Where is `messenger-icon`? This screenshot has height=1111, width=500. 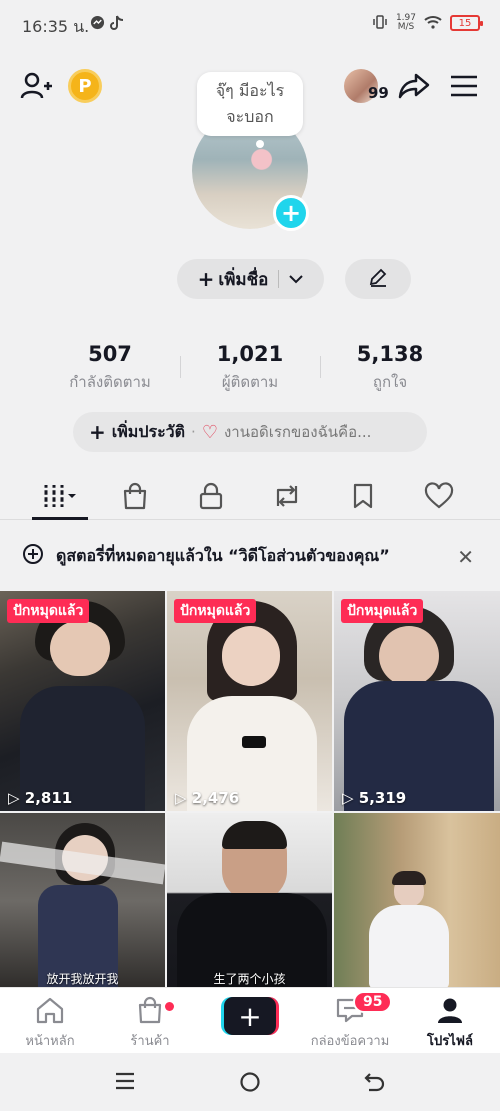
messenger-icon is located at coordinates (97, 24).